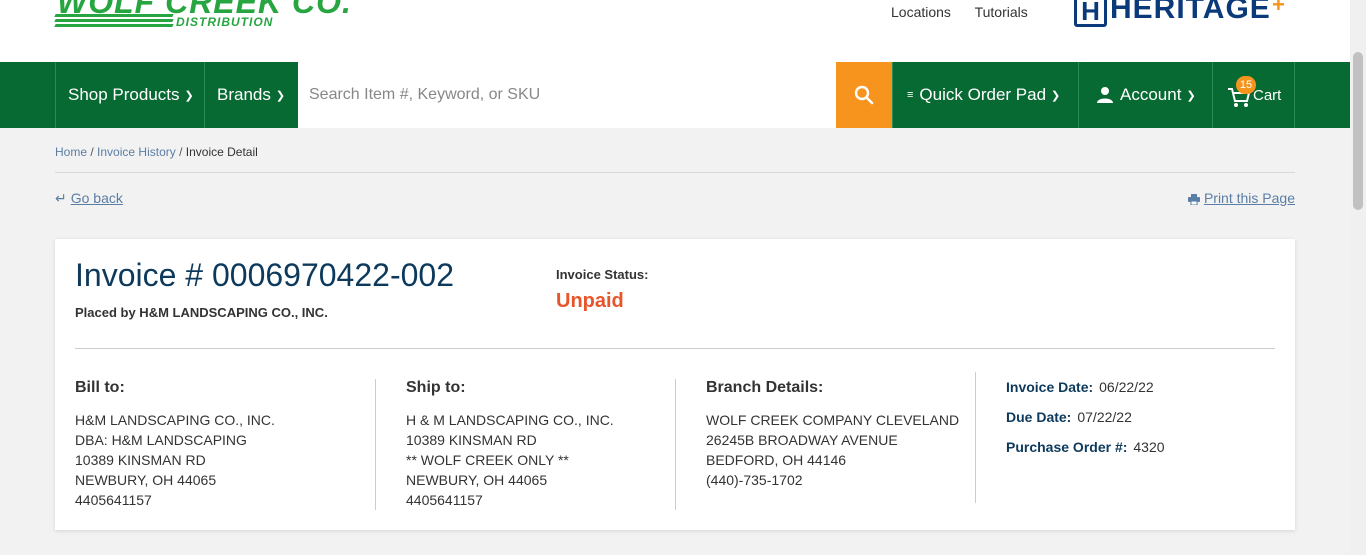 This screenshot has width=1366, height=555. Describe the element at coordinates (124, 94) in the screenshot. I see `shop-products-label: Shop Products` at that location.